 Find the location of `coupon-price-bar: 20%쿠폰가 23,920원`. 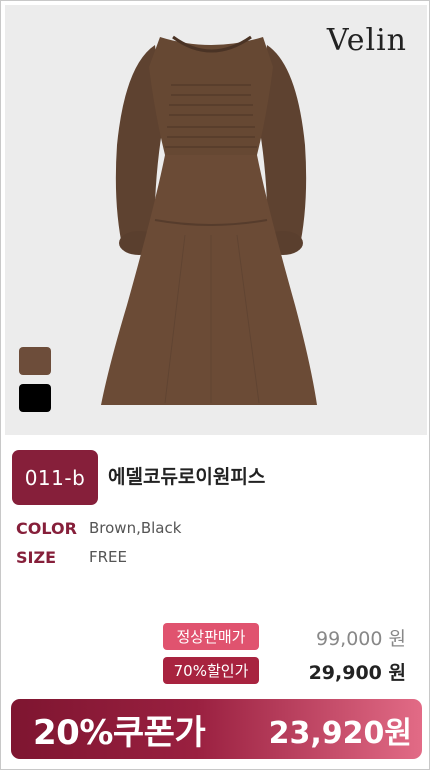

coupon-price-bar: 20%쿠폰가 23,920원 is located at coordinates (216, 729).